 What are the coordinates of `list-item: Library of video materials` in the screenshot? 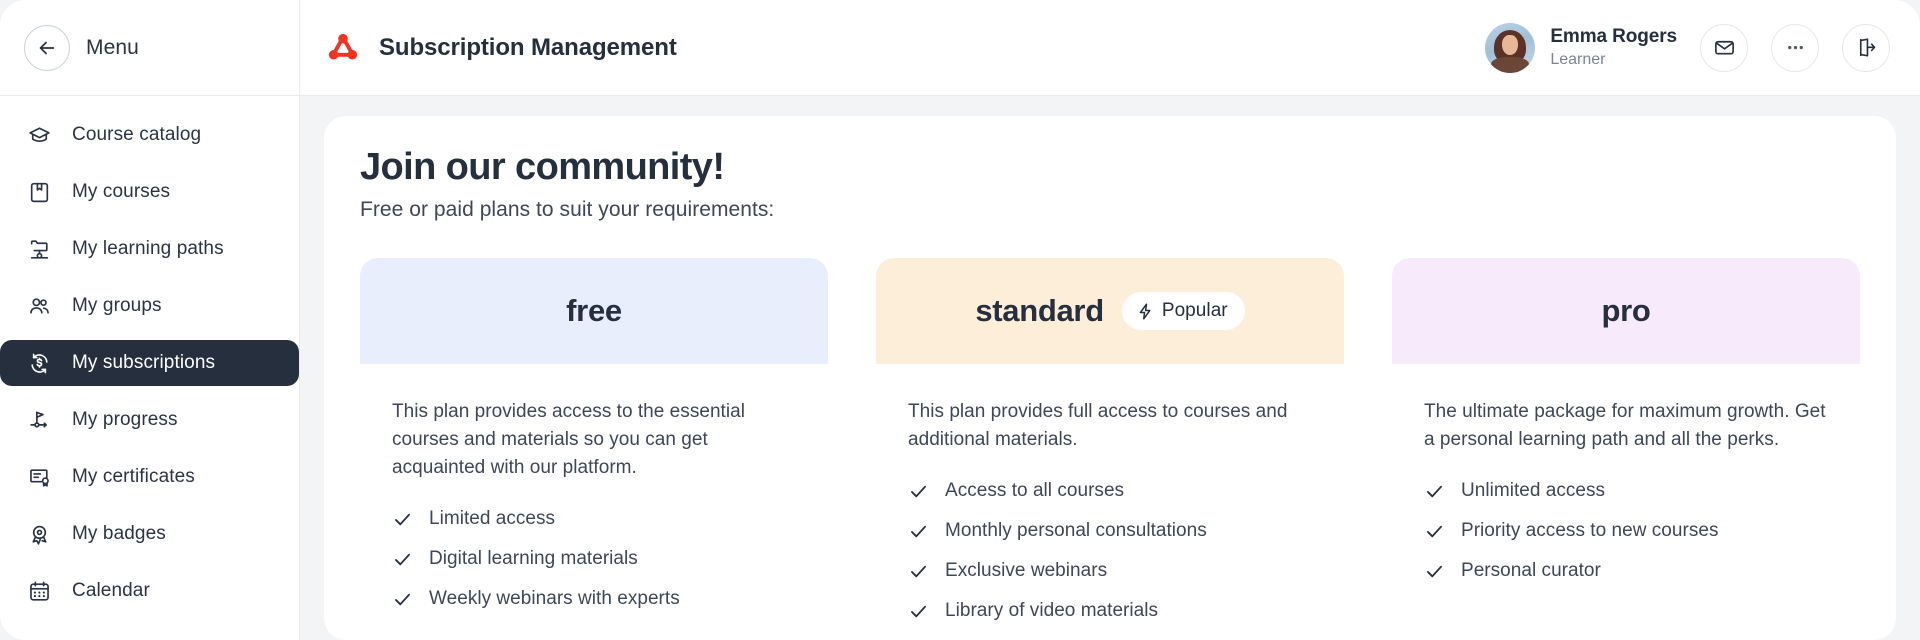 It's located at (1110, 611).